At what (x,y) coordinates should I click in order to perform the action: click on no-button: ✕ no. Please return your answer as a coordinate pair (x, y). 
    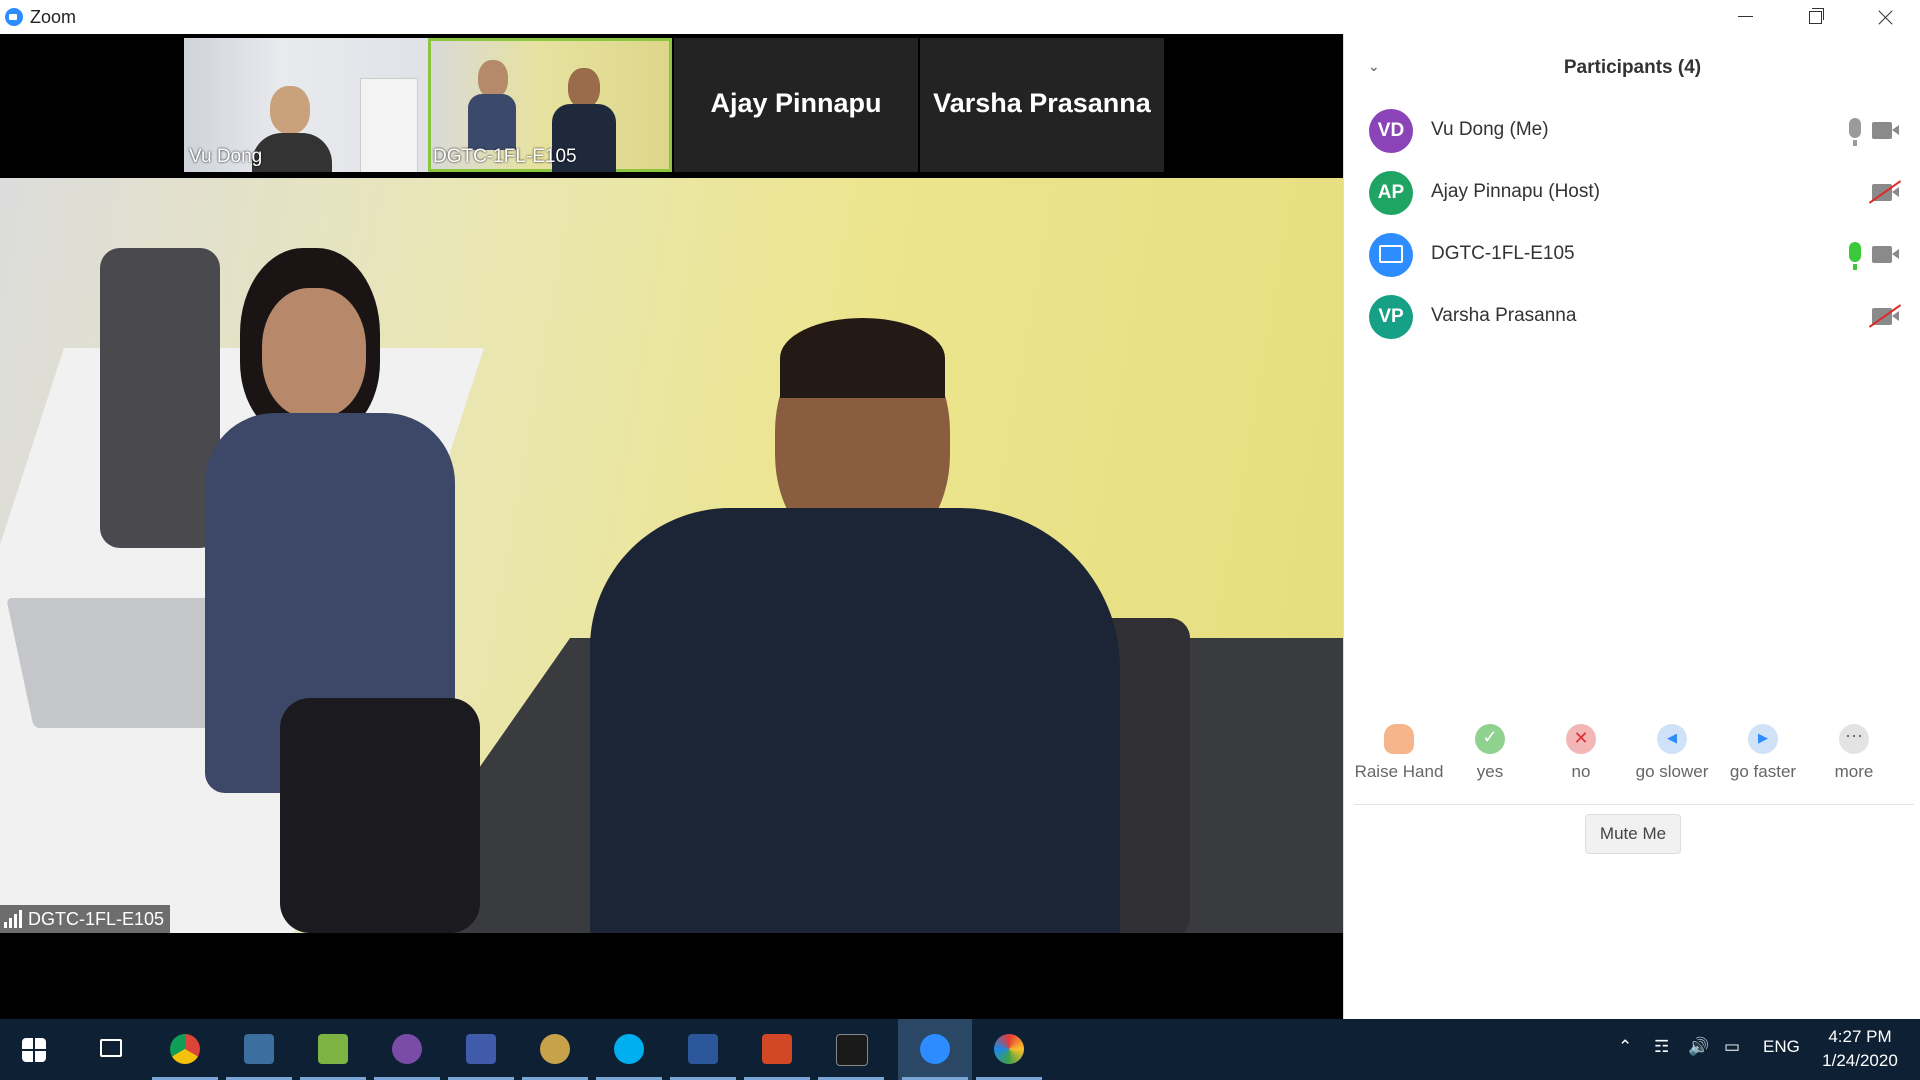
    Looking at the image, I should click on (1581, 753).